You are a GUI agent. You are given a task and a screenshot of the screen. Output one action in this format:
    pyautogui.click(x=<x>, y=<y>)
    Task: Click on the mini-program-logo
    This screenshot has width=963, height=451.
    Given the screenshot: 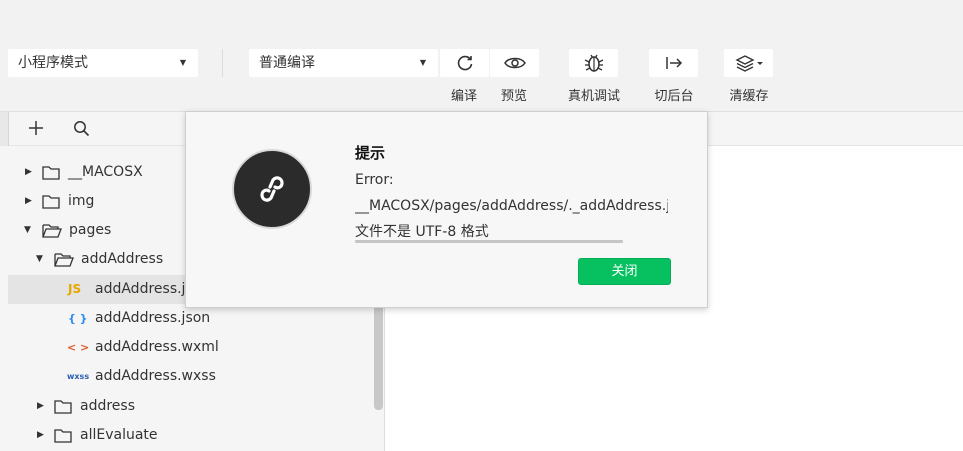 What is the action you would take?
    pyautogui.click(x=272, y=189)
    